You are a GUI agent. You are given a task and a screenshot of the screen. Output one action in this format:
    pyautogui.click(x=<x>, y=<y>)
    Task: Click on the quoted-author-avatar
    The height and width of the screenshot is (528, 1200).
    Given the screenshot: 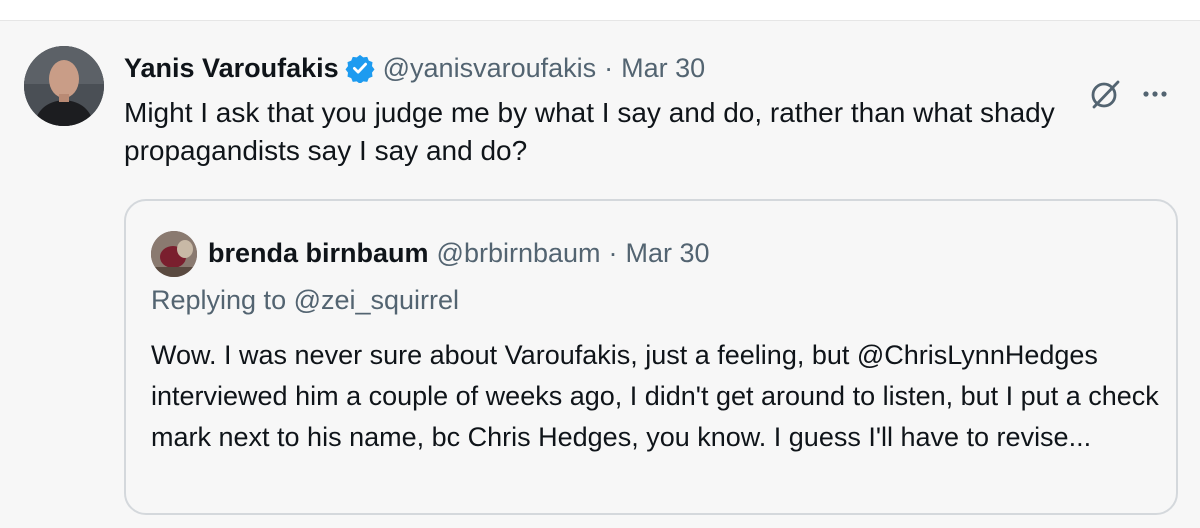 What is the action you would take?
    pyautogui.click(x=174, y=254)
    